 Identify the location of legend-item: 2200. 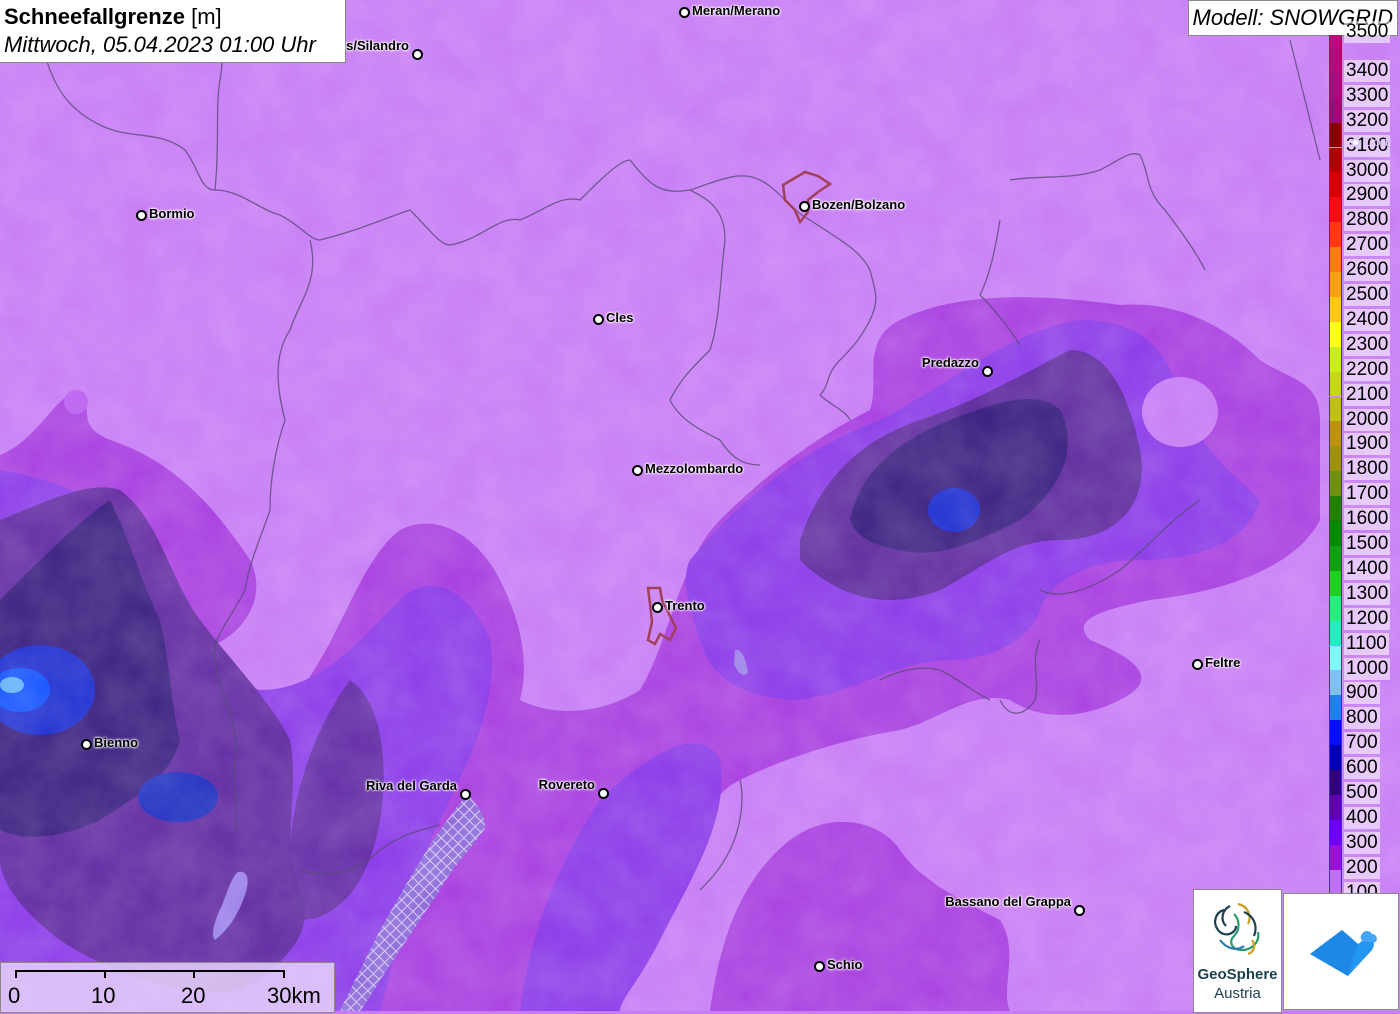
(1364, 363).